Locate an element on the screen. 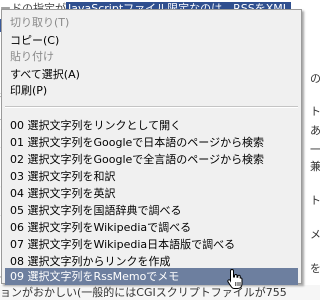  menu-item-google-japanese: 01 選択文字列をGoogleで日本語のページから検索 is located at coordinates (151, 142).